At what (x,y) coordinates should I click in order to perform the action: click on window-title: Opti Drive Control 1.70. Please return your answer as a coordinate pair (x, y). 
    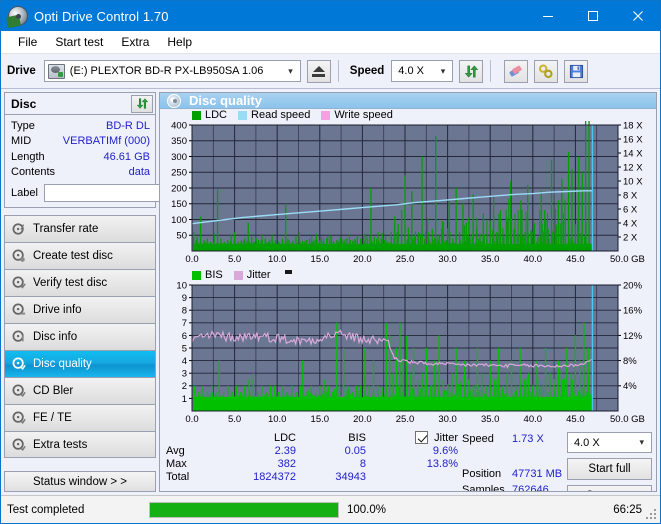
    Looking at the image, I should click on (101, 16).